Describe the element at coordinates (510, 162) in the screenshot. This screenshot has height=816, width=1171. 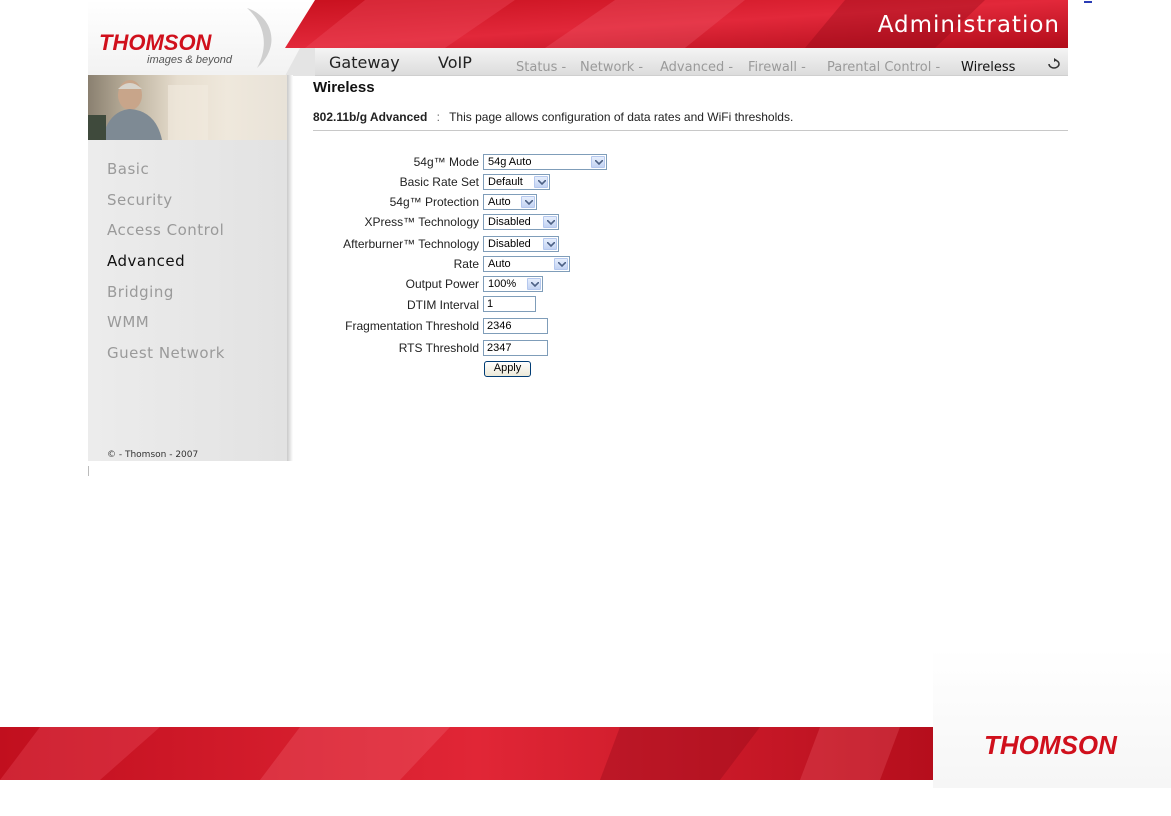
I see `mode-value: 54g Auto` at that location.